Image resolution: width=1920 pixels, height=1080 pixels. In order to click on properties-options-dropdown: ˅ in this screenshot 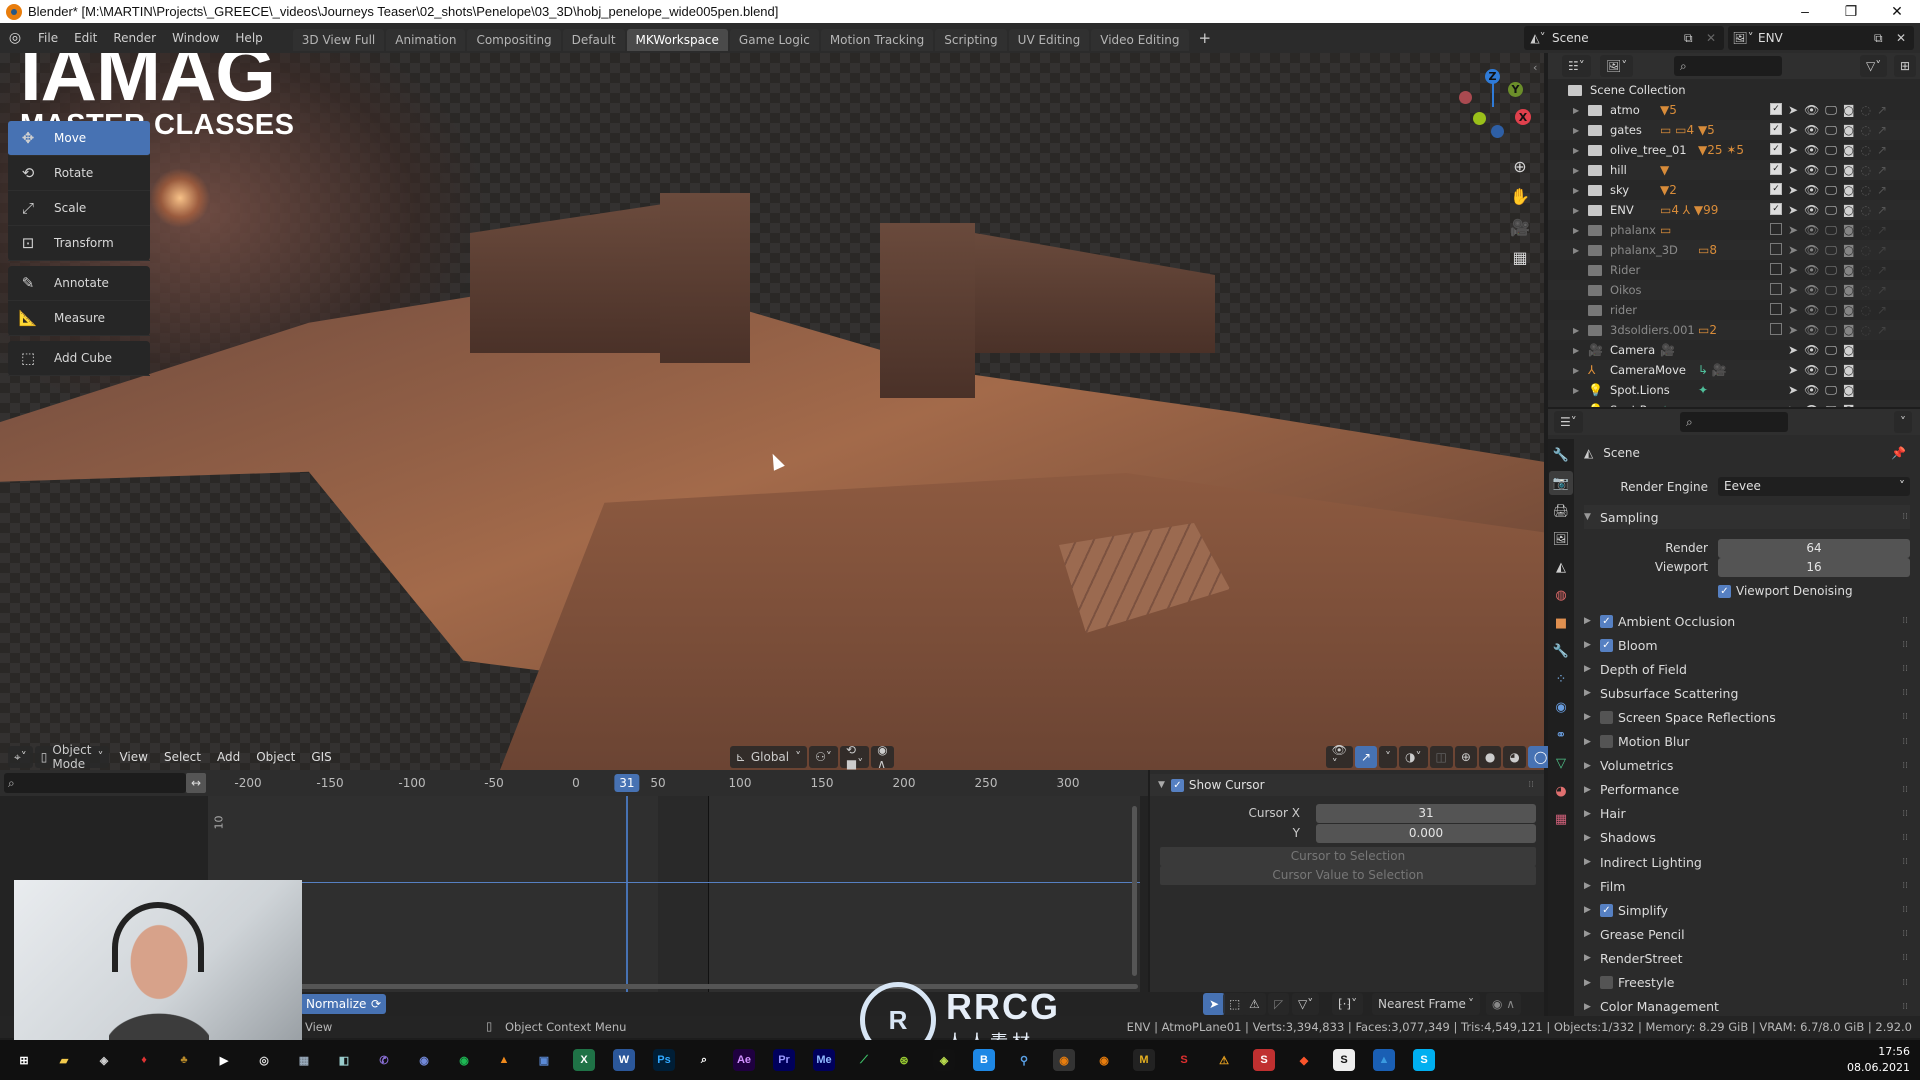, I will do `click(1903, 422)`.